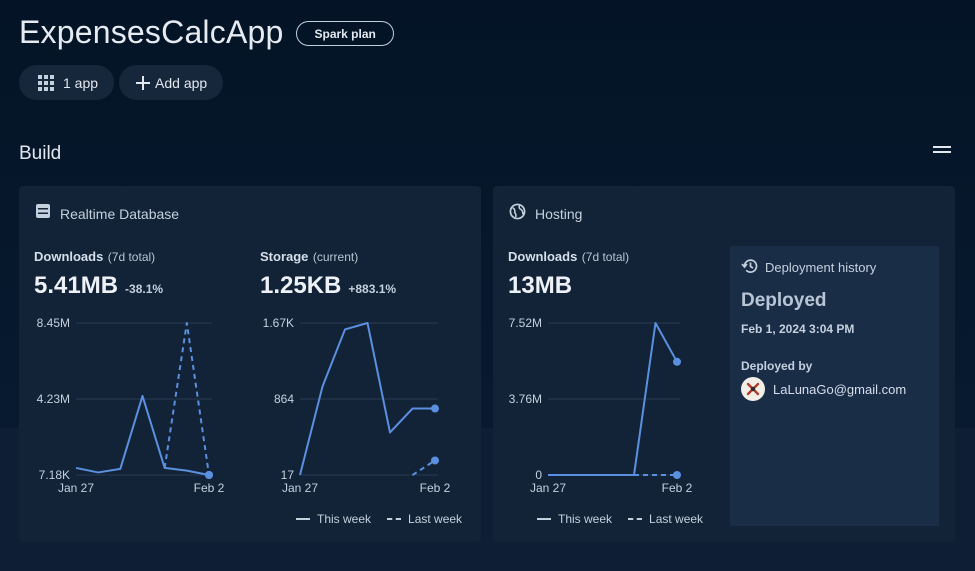 This screenshot has height=571, width=975. What do you see at coordinates (753, 389) in the screenshot?
I see `avatar` at bounding box center [753, 389].